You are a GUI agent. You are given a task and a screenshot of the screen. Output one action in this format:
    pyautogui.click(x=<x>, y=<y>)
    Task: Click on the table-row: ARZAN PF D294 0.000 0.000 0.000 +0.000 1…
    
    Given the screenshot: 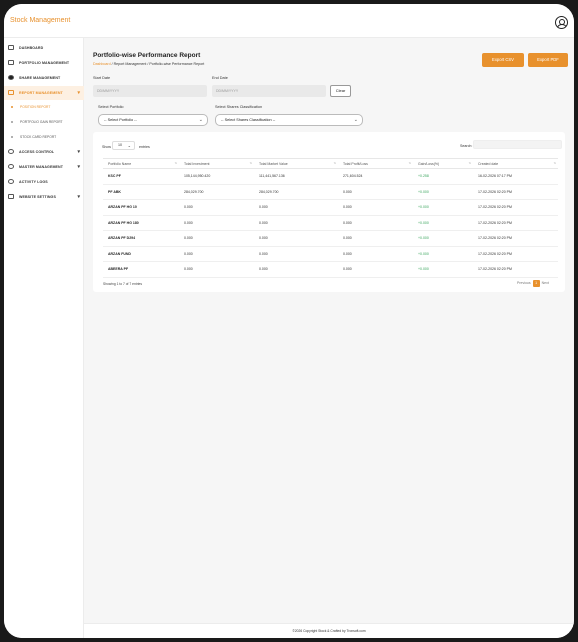 What is the action you would take?
    pyautogui.click(x=330, y=238)
    